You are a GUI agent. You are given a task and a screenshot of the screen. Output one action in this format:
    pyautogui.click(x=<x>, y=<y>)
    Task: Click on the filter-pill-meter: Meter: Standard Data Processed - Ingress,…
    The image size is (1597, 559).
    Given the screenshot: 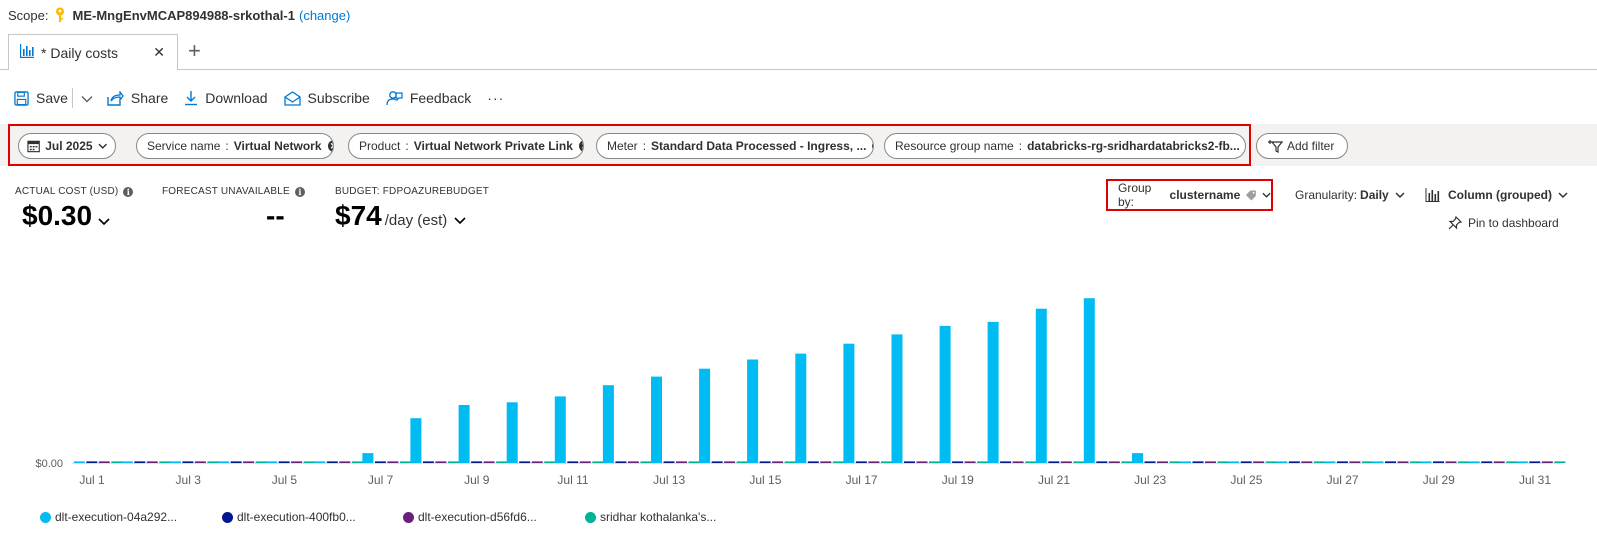 What is the action you would take?
    pyautogui.click(x=735, y=146)
    